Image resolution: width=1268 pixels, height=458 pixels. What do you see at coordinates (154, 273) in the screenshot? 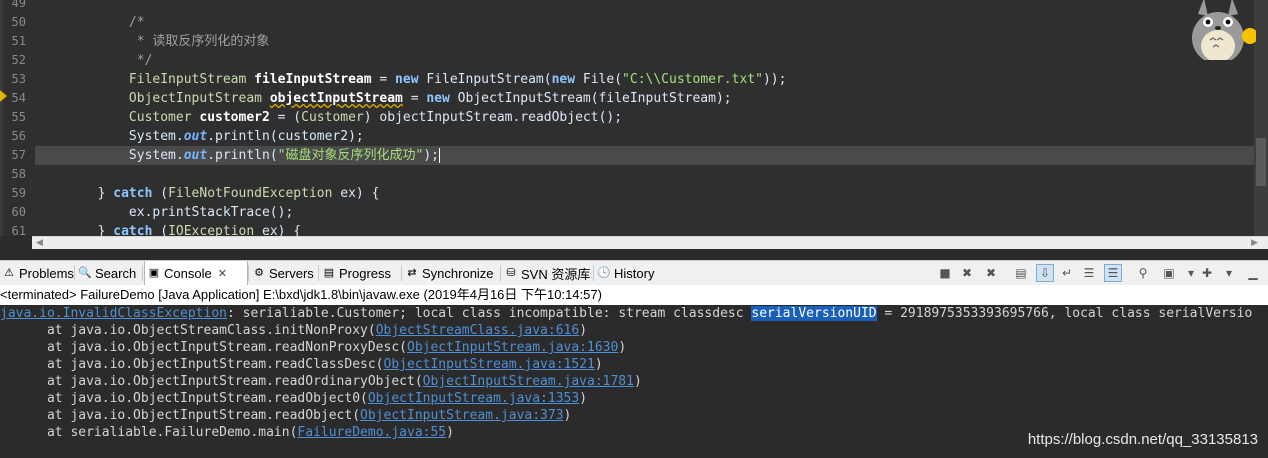
I see `console-icon: ▣` at bounding box center [154, 273].